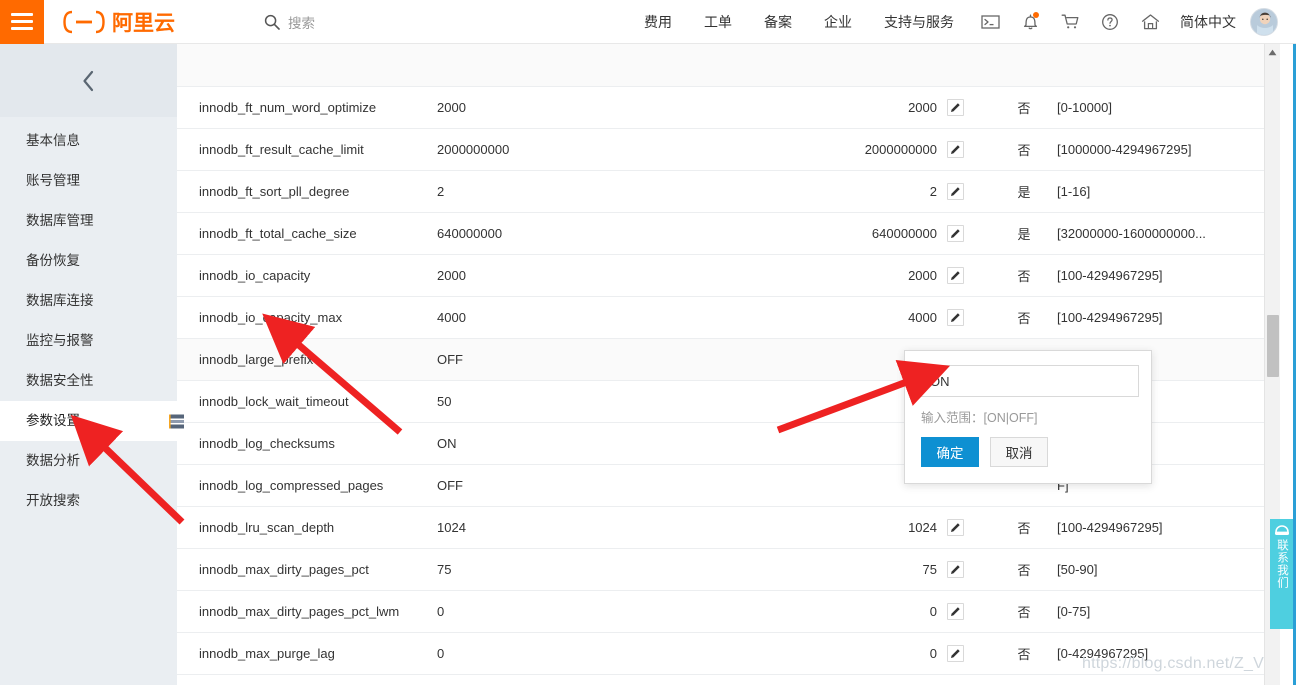  I want to click on help-icon, so click(1110, 22).